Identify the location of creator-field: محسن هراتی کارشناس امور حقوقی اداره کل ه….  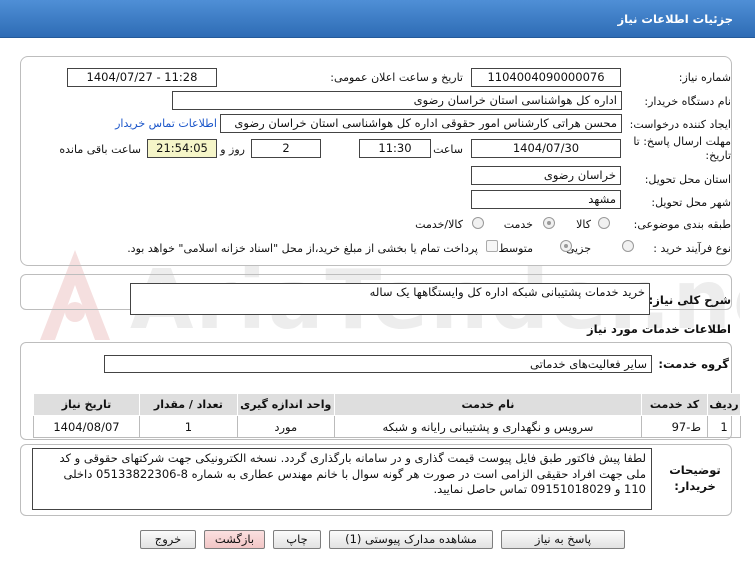
(421, 123).